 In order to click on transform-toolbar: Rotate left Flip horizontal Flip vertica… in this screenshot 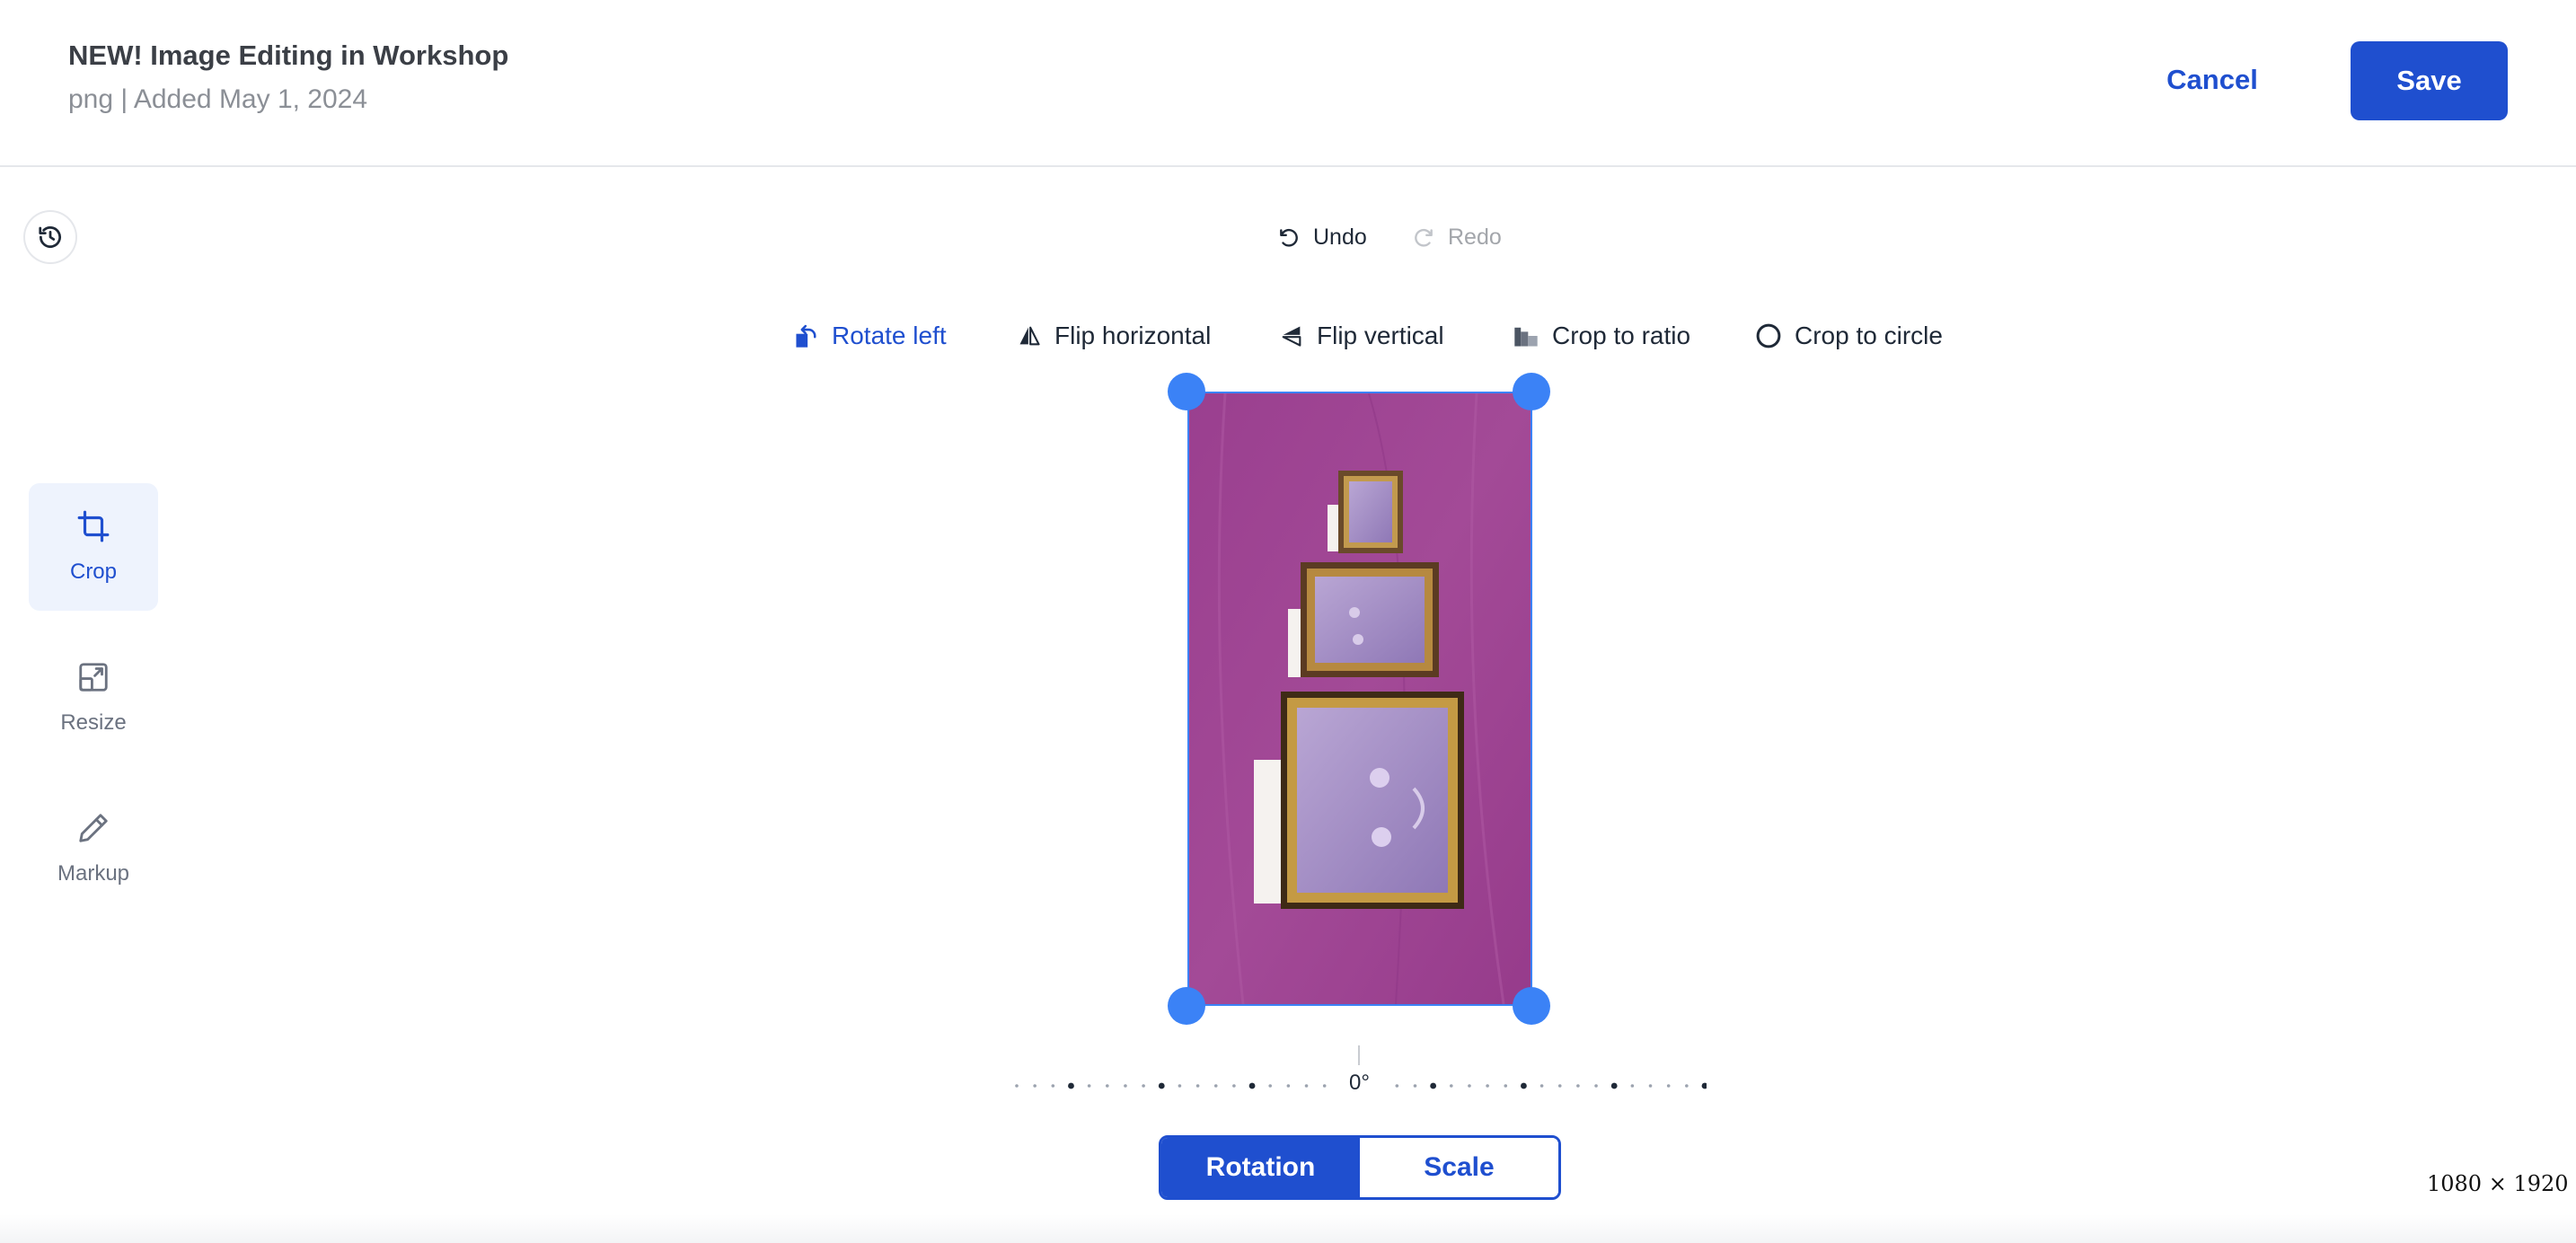, I will do `click(1288, 335)`.